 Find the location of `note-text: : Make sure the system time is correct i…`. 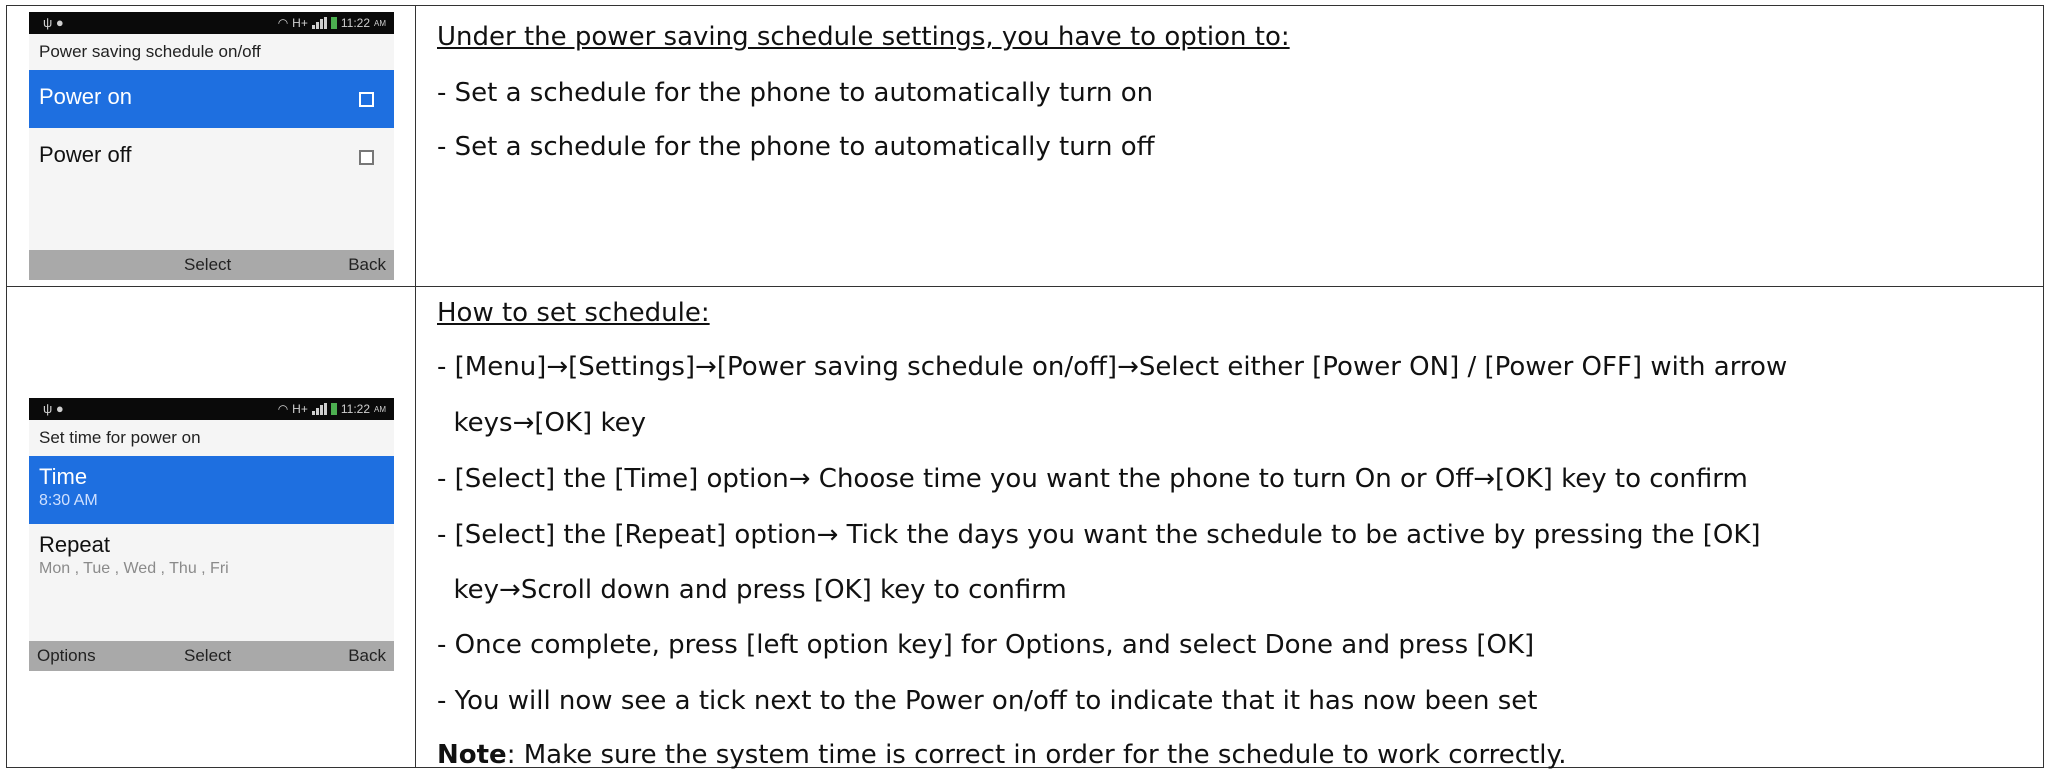

note-text: : Make sure the system time is correct i… is located at coordinates (1036, 755).